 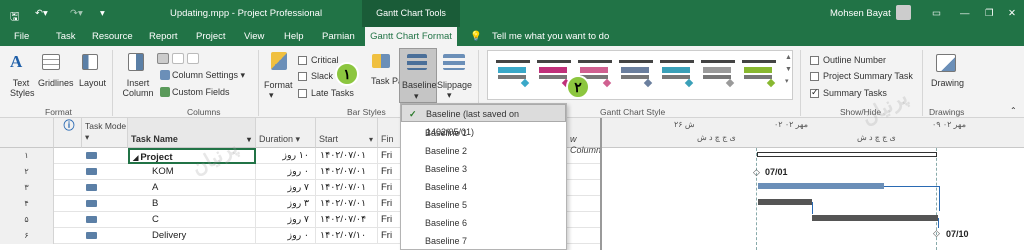 What do you see at coordinates (208, 75) in the screenshot?
I see `column-settings-button: Column Settings ▾` at bounding box center [208, 75].